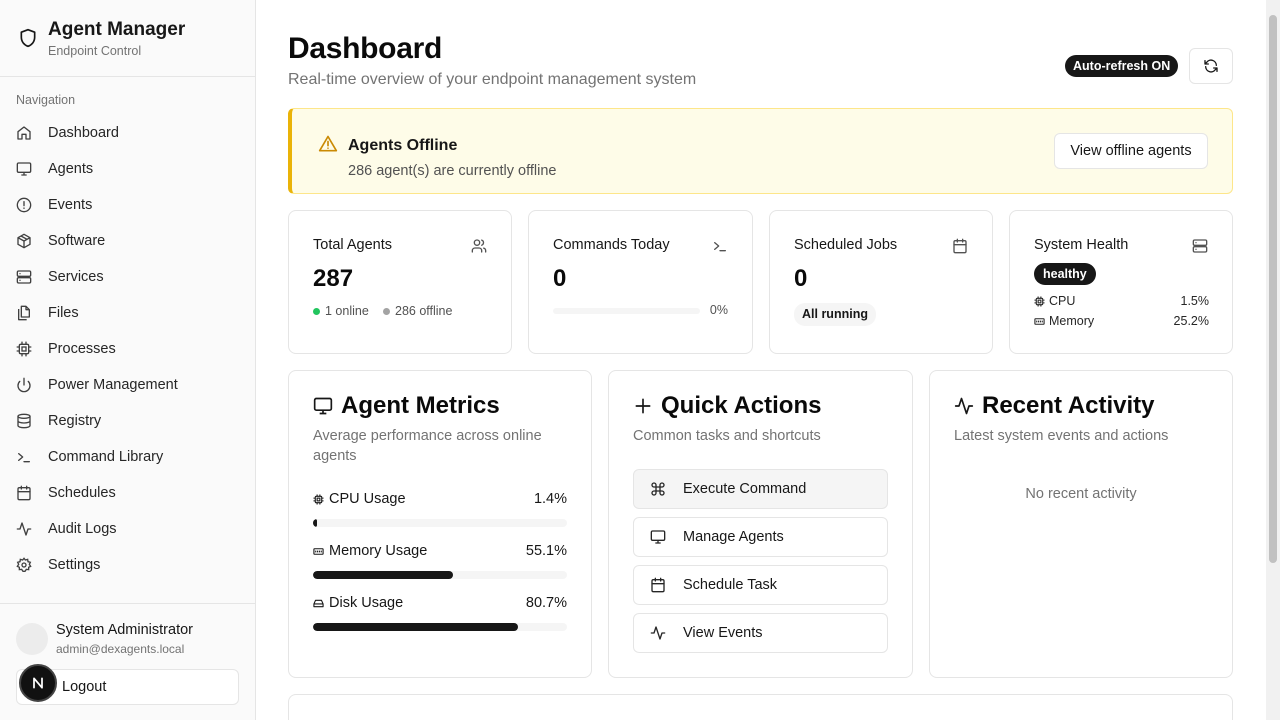 Image resolution: width=1280 pixels, height=720 pixels. I want to click on online-count: 1 online, so click(341, 311).